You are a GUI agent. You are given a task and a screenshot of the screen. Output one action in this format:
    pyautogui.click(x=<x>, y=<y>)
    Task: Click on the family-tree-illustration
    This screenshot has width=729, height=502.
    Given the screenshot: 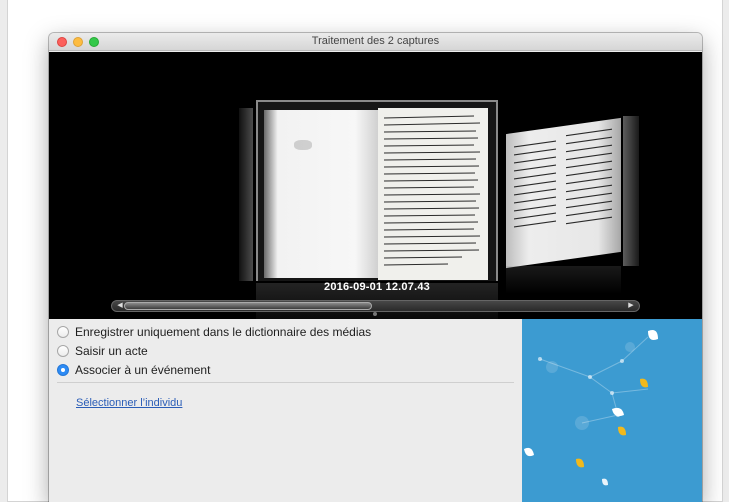 What is the action you would take?
    pyautogui.click(x=612, y=410)
    